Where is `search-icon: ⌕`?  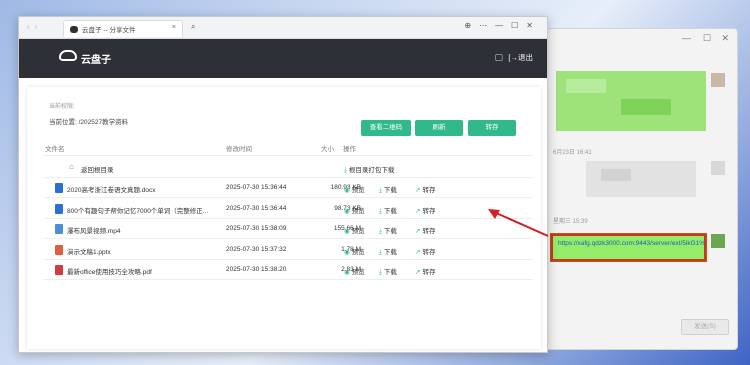 search-icon: ⌕ is located at coordinates (193, 27).